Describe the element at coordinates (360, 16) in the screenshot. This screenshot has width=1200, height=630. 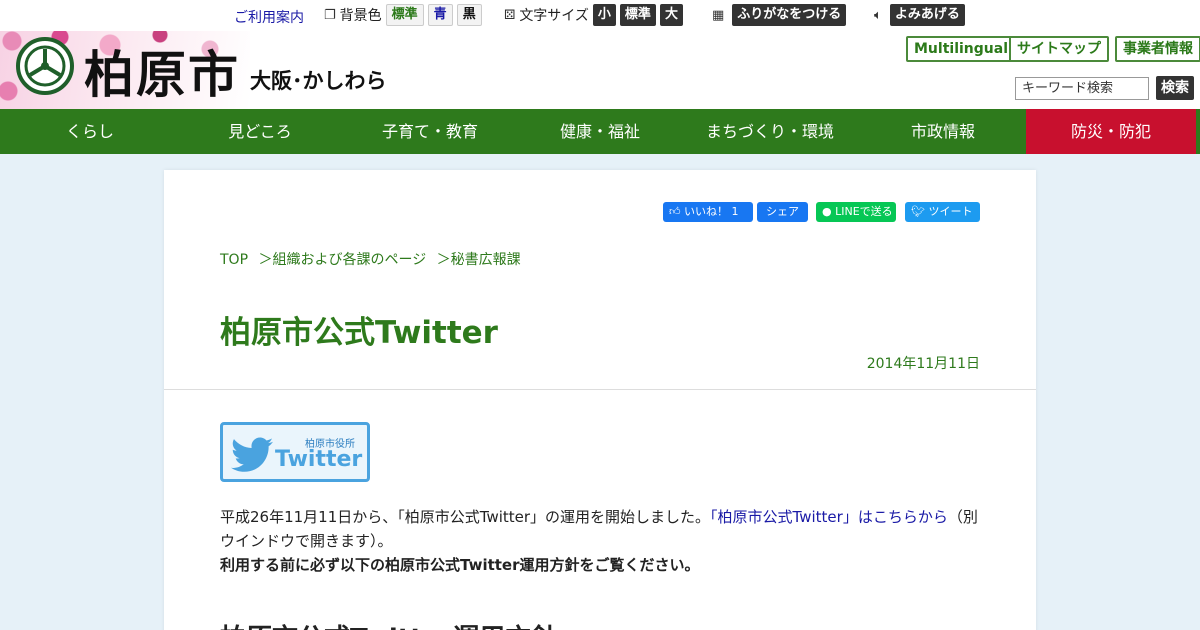
I see `bgcolor-label: 背景色` at that location.